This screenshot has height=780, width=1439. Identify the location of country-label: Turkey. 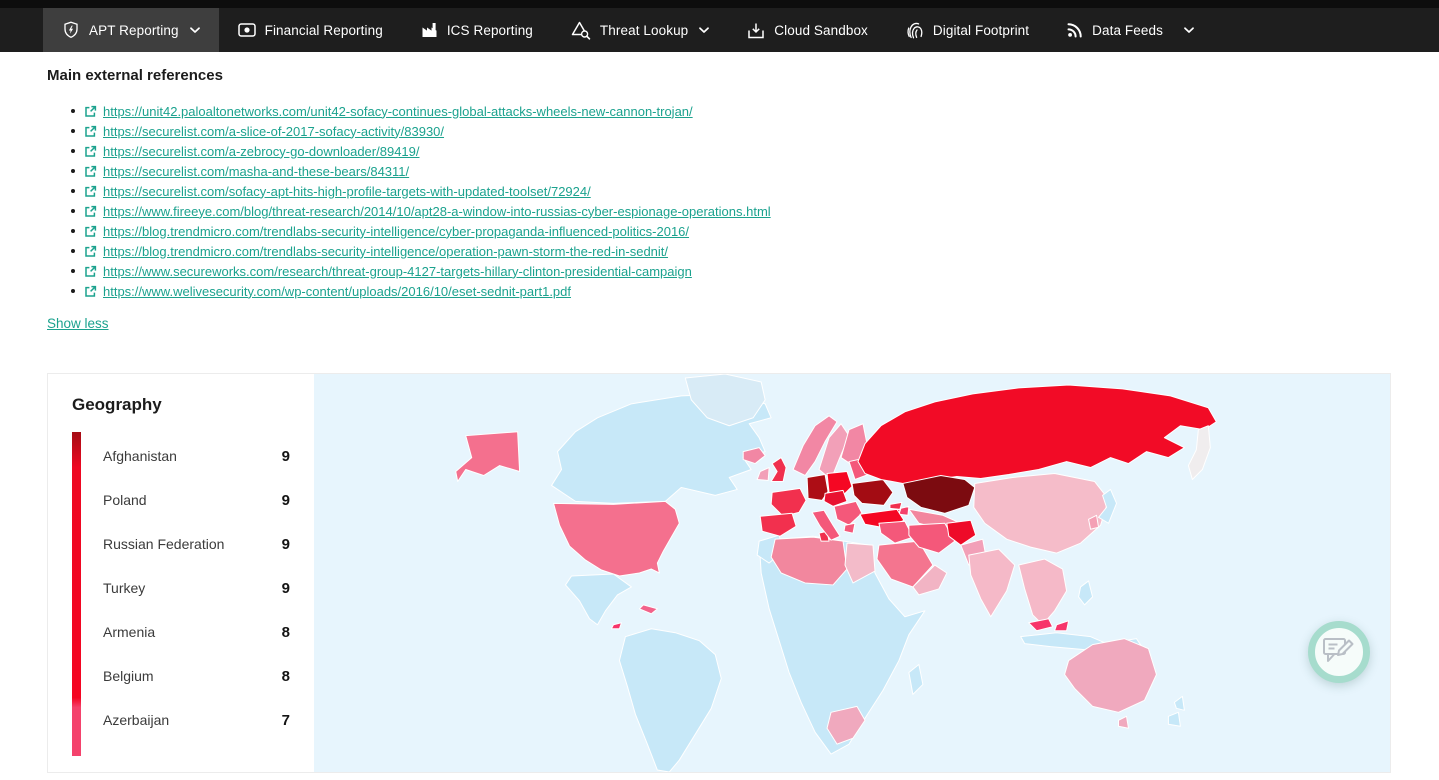
(124, 588).